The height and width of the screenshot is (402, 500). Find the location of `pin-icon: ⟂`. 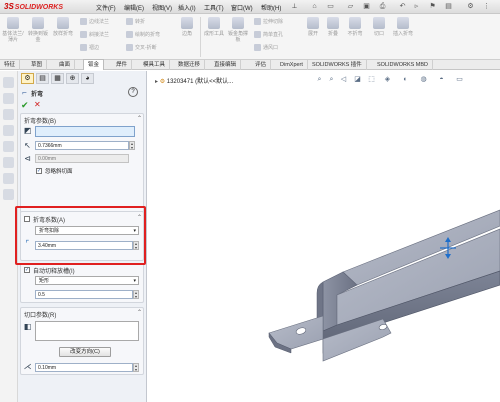

pin-icon: ⟂ is located at coordinates (294, 6).